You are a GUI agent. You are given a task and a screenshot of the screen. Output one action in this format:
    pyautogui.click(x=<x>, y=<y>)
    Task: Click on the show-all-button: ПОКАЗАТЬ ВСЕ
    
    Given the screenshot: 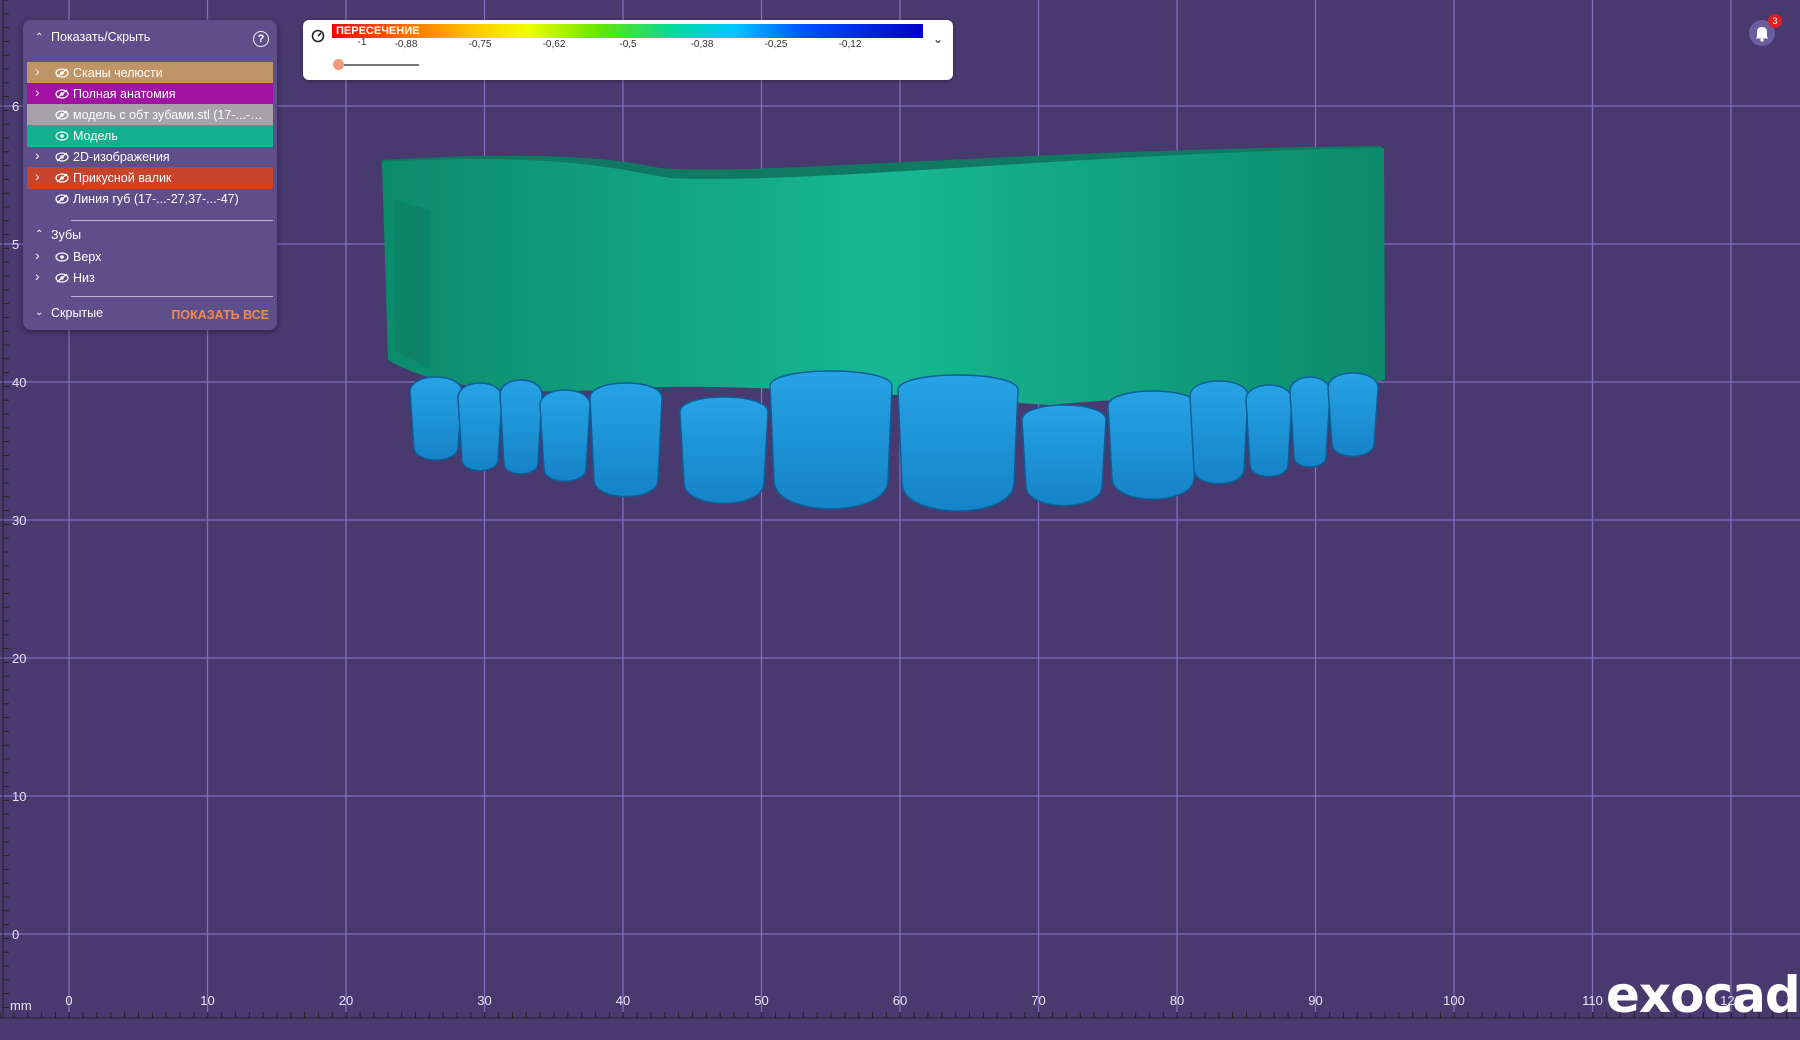 What is the action you would take?
    pyautogui.click(x=220, y=315)
    